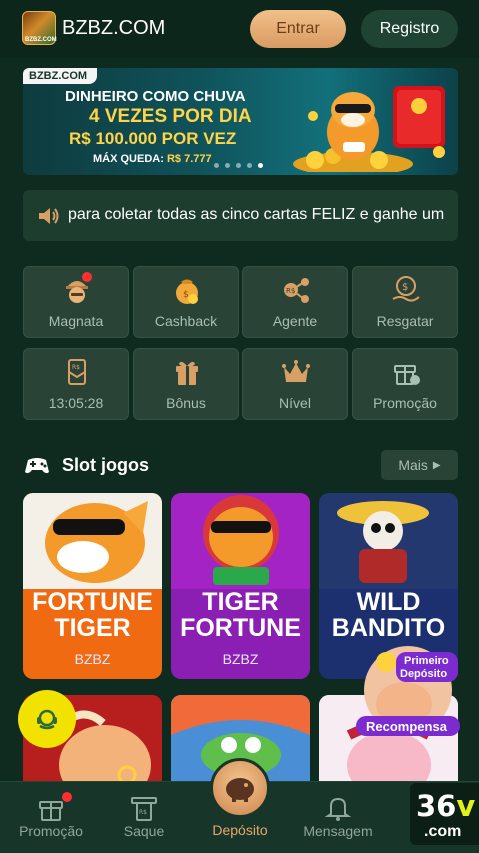 The height and width of the screenshot is (853, 479). Describe the element at coordinates (388, 602) in the screenshot. I see `game-title-line-1: WILD` at that location.